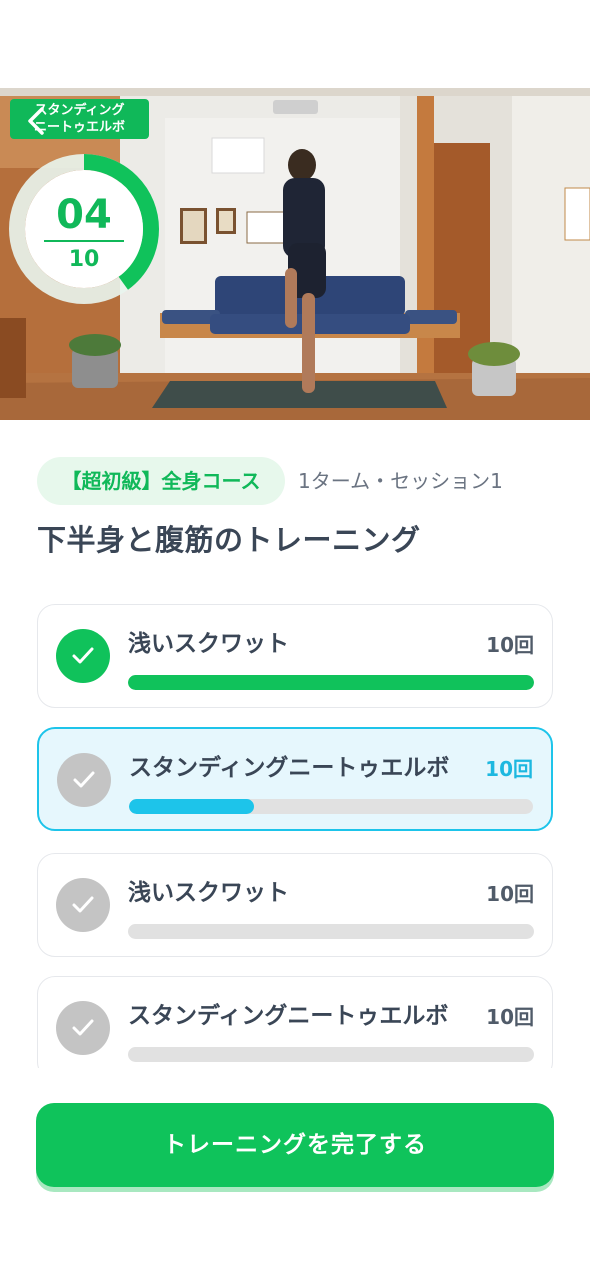  What do you see at coordinates (84, 241) in the screenshot?
I see `counter-divider` at bounding box center [84, 241].